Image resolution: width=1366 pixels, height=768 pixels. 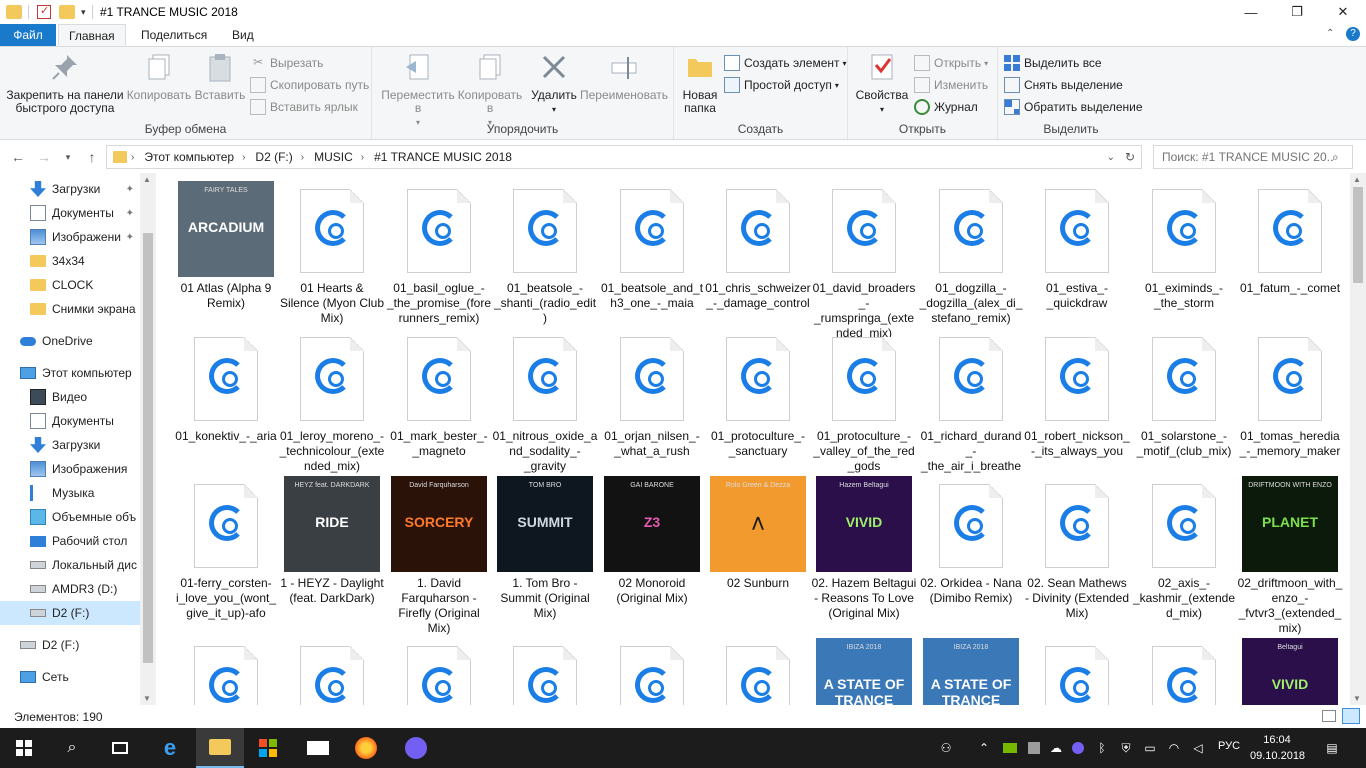 I want to click on nav-item: Загрузки ✦, so click(x=70, y=189).